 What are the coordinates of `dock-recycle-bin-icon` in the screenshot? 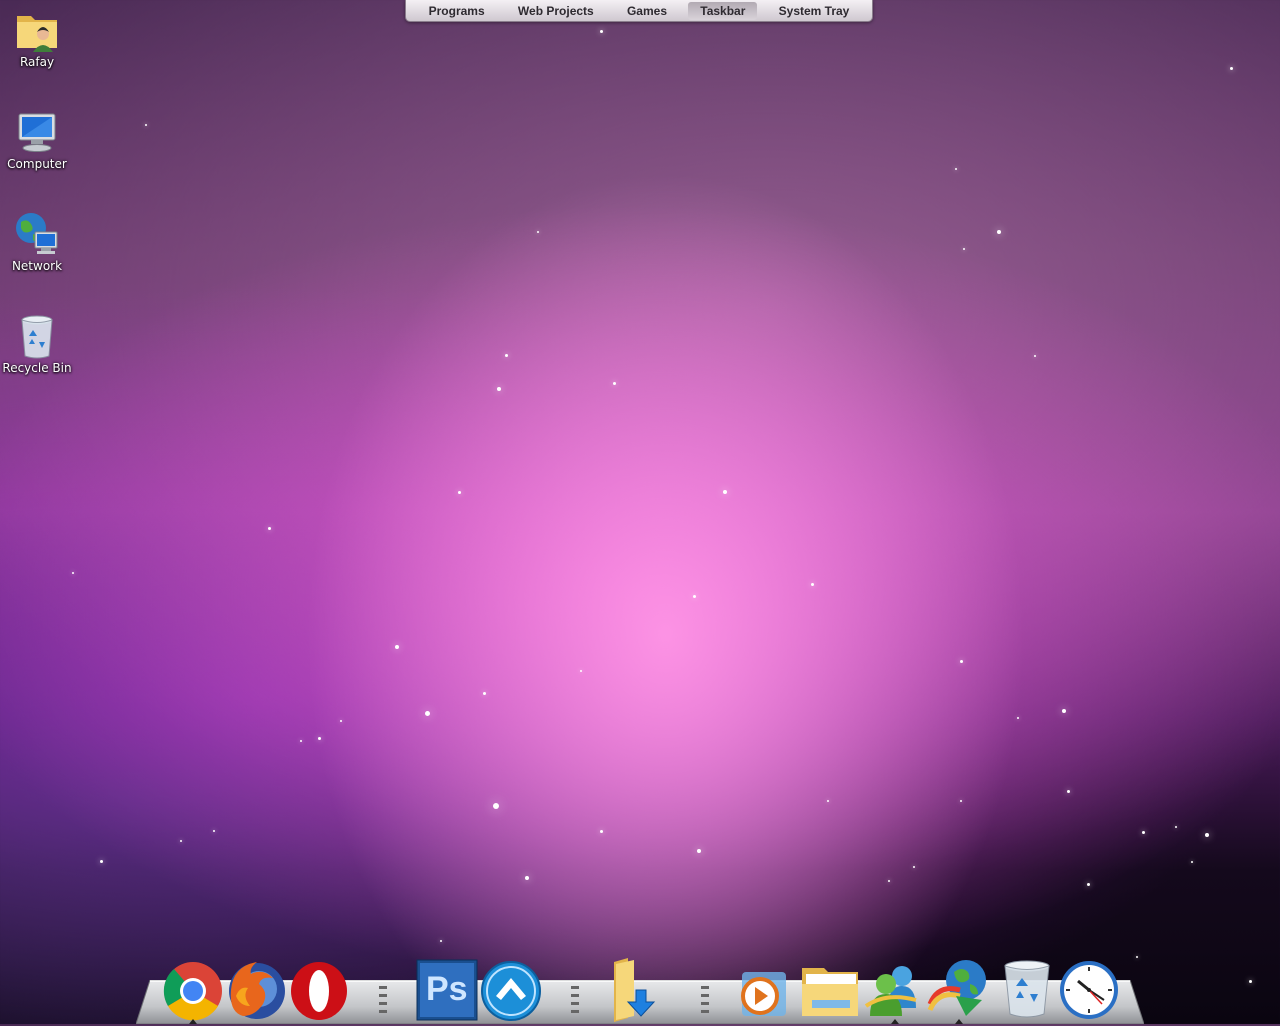 It's located at (1027, 989).